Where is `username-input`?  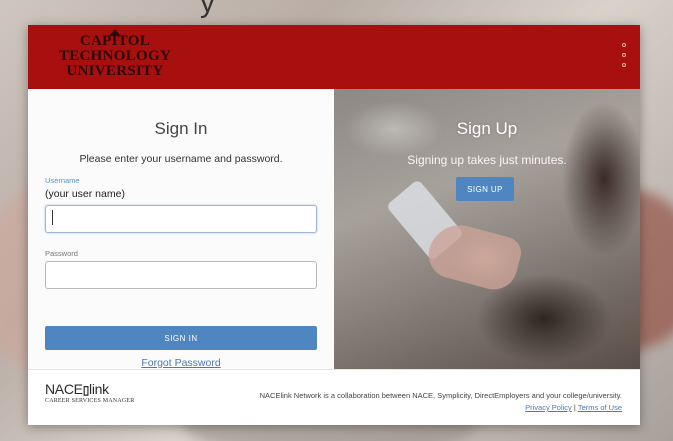 username-input is located at coordinates (181, 219).